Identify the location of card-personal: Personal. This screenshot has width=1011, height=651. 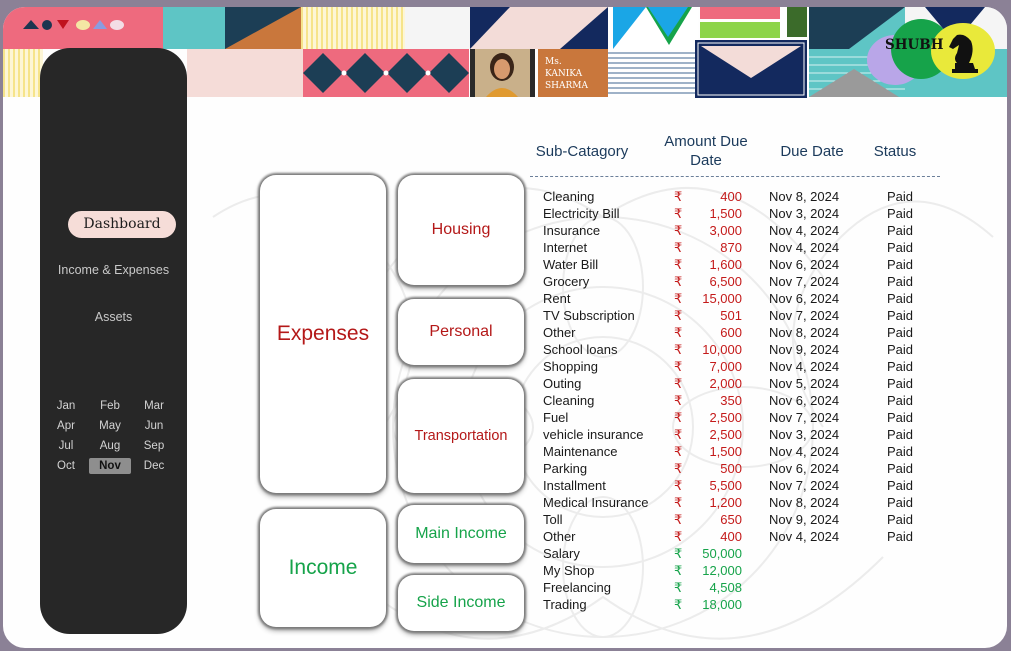
(461, 332).